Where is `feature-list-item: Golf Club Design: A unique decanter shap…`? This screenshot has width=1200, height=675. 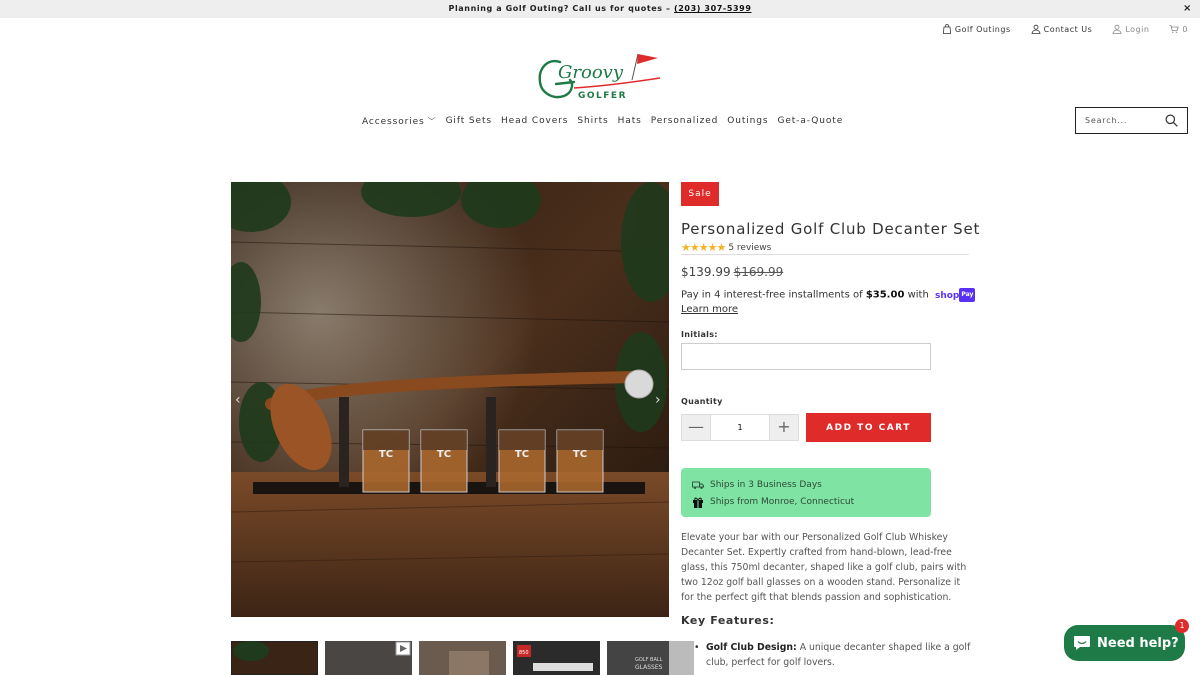 feature-list-item: Golf Club Design: A unique decanter shap… is located at coordinates (834, 655).